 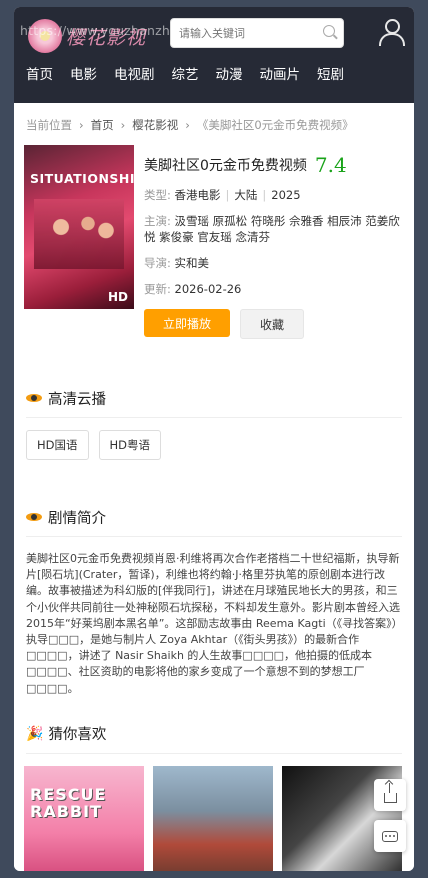 I want to click on hd-badge: HD, so click(x=117, y=297).